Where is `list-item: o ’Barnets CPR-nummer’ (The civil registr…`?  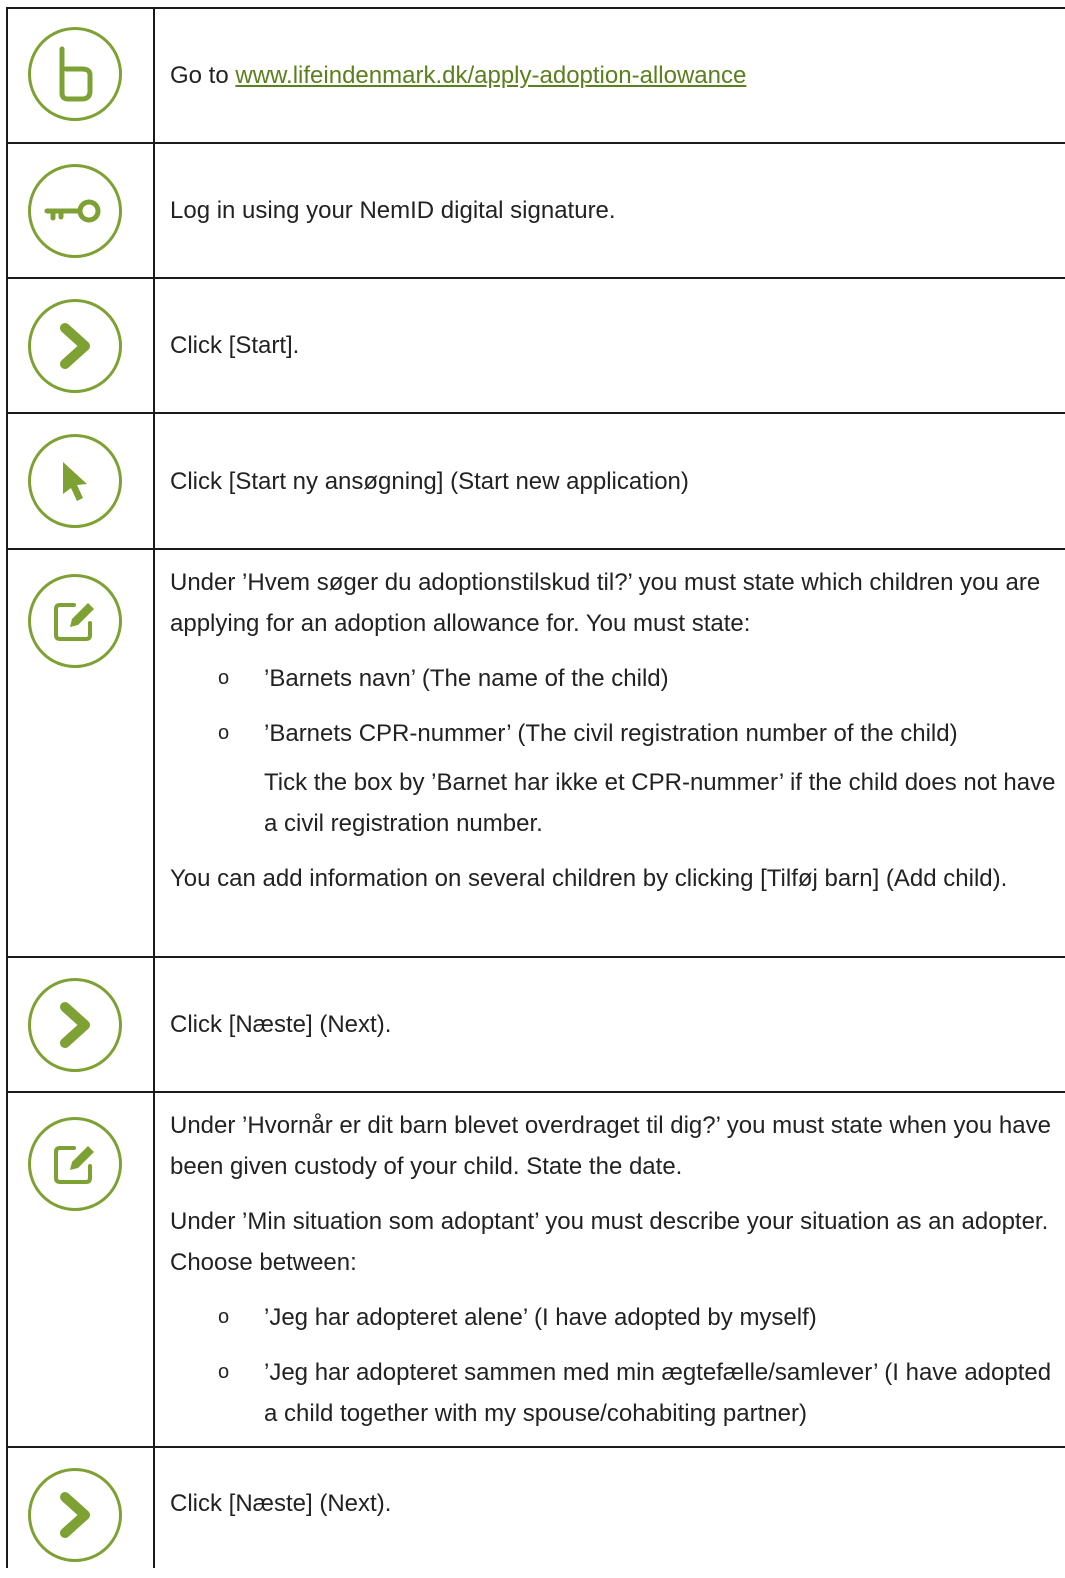
list-item: o ’Barnets CPR-nummer’ (The civil registr… is located at coordinates (617, 733).